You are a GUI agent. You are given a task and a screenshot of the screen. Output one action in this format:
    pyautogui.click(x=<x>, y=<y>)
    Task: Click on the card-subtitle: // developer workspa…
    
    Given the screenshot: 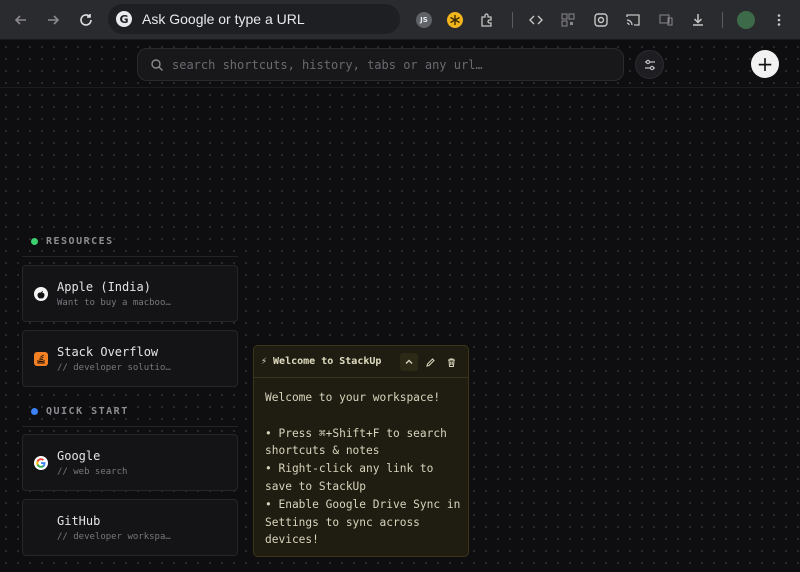 What is the action you would take?
    pyautogui.click(x=114, y=537)
    